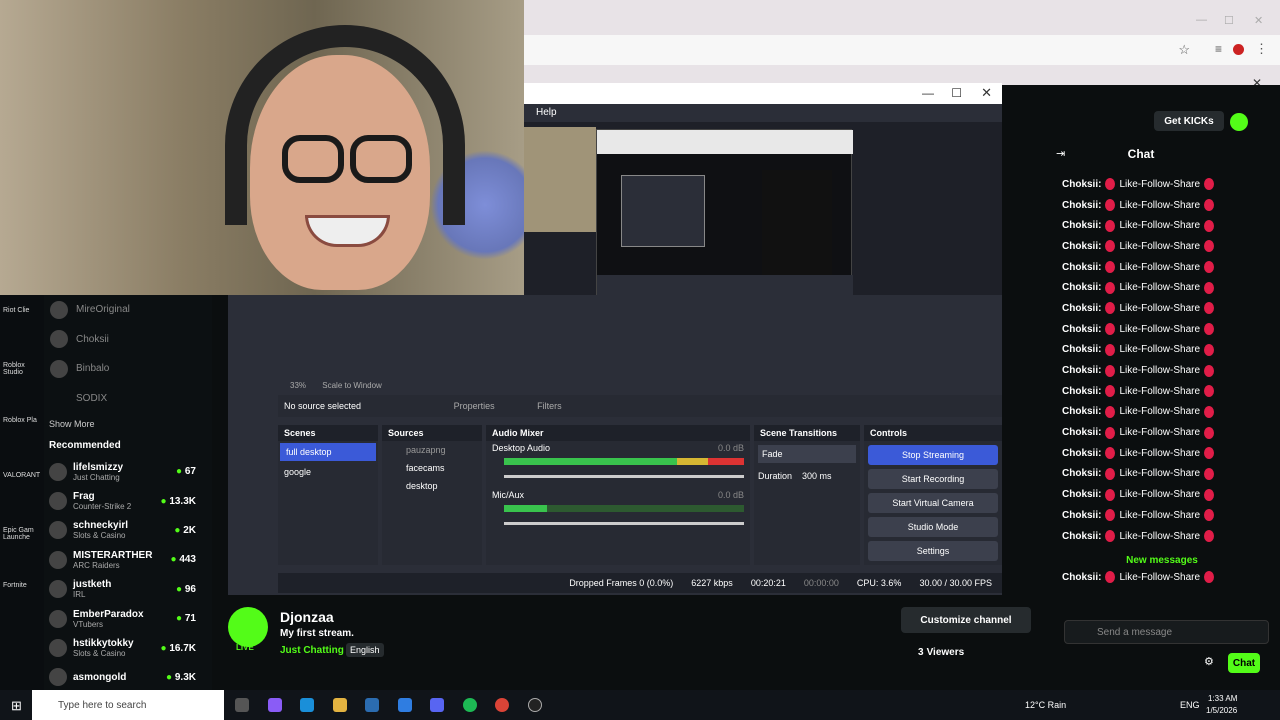 This screenshot has width=1280, height=720. What do you see at coordinates (502, 705) in the screenshot?
I see `chrome-icon` at bounding box center [502, 705].